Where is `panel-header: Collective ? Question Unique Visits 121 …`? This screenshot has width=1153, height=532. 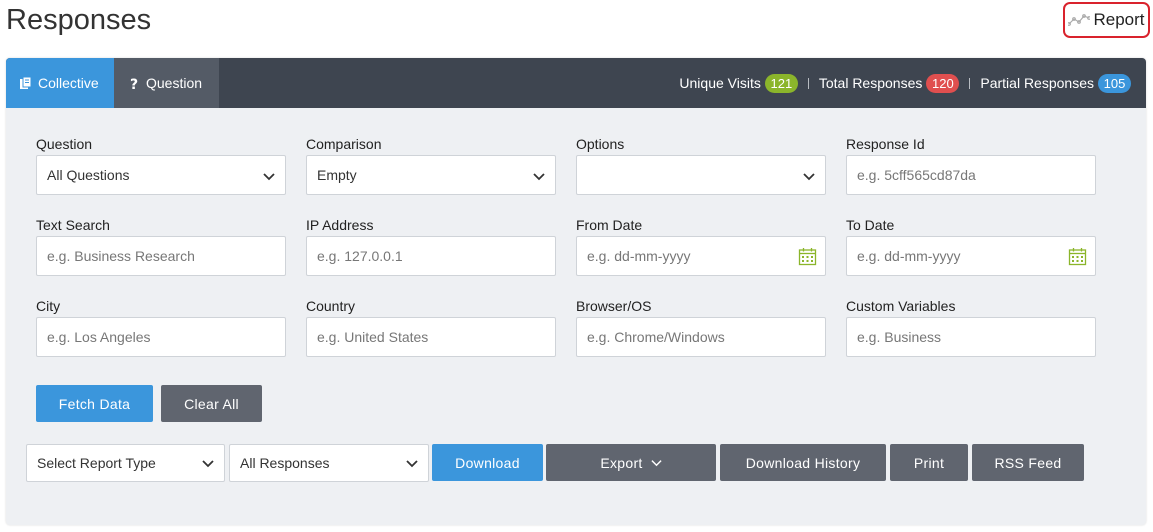 panel-header: Collective ? Question Unique Visits 121 … is located at coordinates (576, 83).